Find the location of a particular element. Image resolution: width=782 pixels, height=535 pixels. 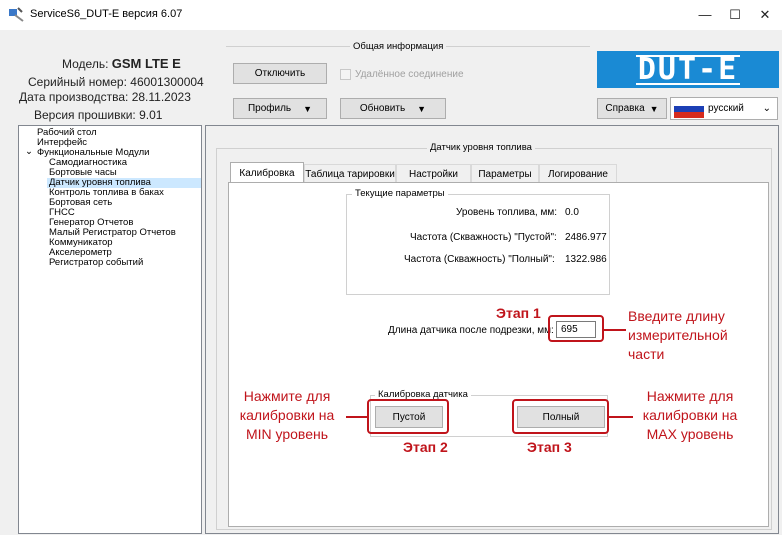

step1-connector is located at coordinates (615, 330).